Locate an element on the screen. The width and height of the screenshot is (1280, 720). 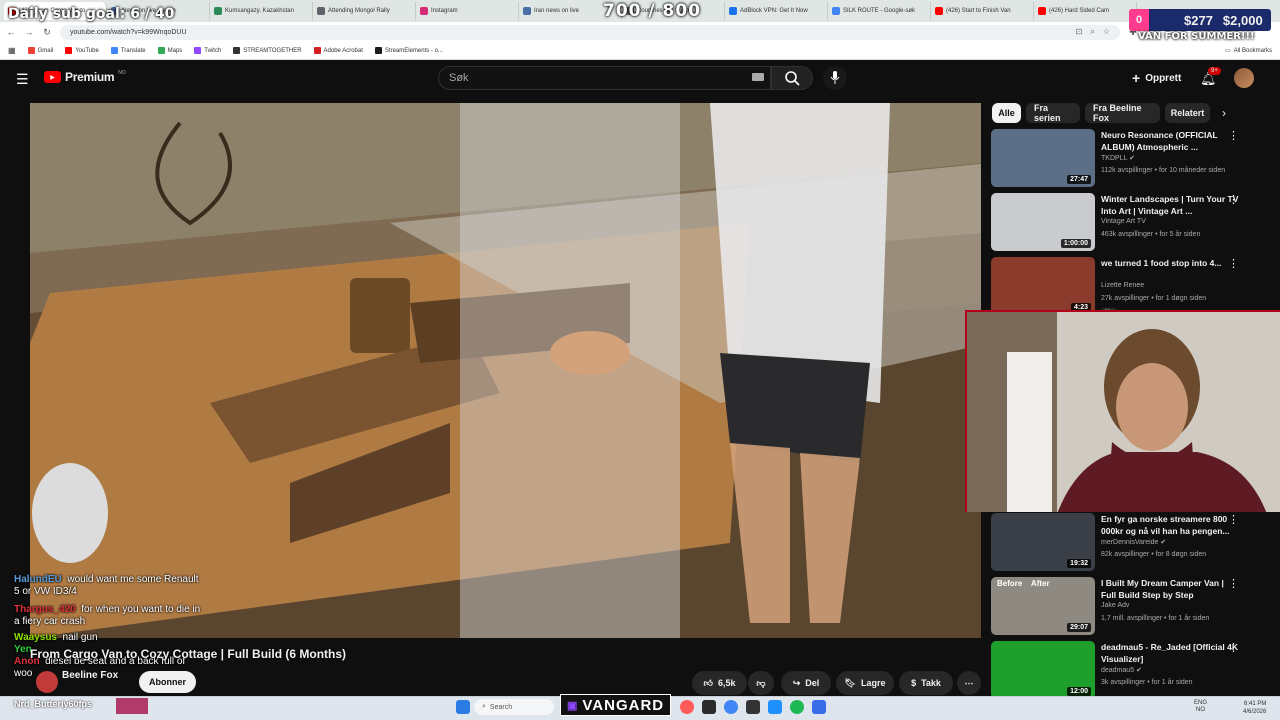
search-input: Søk is located at coordinates (604, 78).